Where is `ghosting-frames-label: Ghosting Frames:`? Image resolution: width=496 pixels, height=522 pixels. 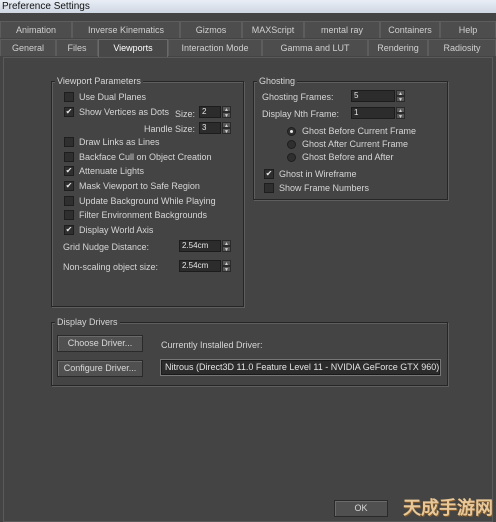 ghosting-frames-label: Ghosting Frames: is located at coordinates (298, 97).